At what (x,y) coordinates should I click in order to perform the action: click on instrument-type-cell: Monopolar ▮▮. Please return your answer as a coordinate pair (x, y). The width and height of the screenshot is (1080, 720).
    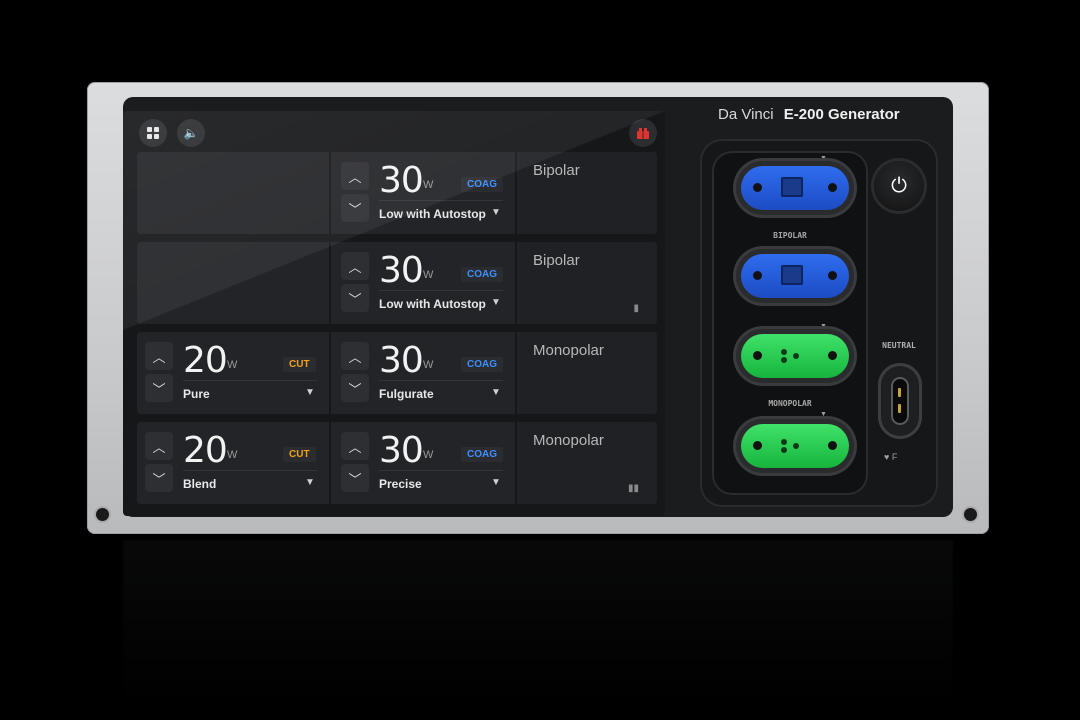
    Looking at the image, I should click on (588, 463).